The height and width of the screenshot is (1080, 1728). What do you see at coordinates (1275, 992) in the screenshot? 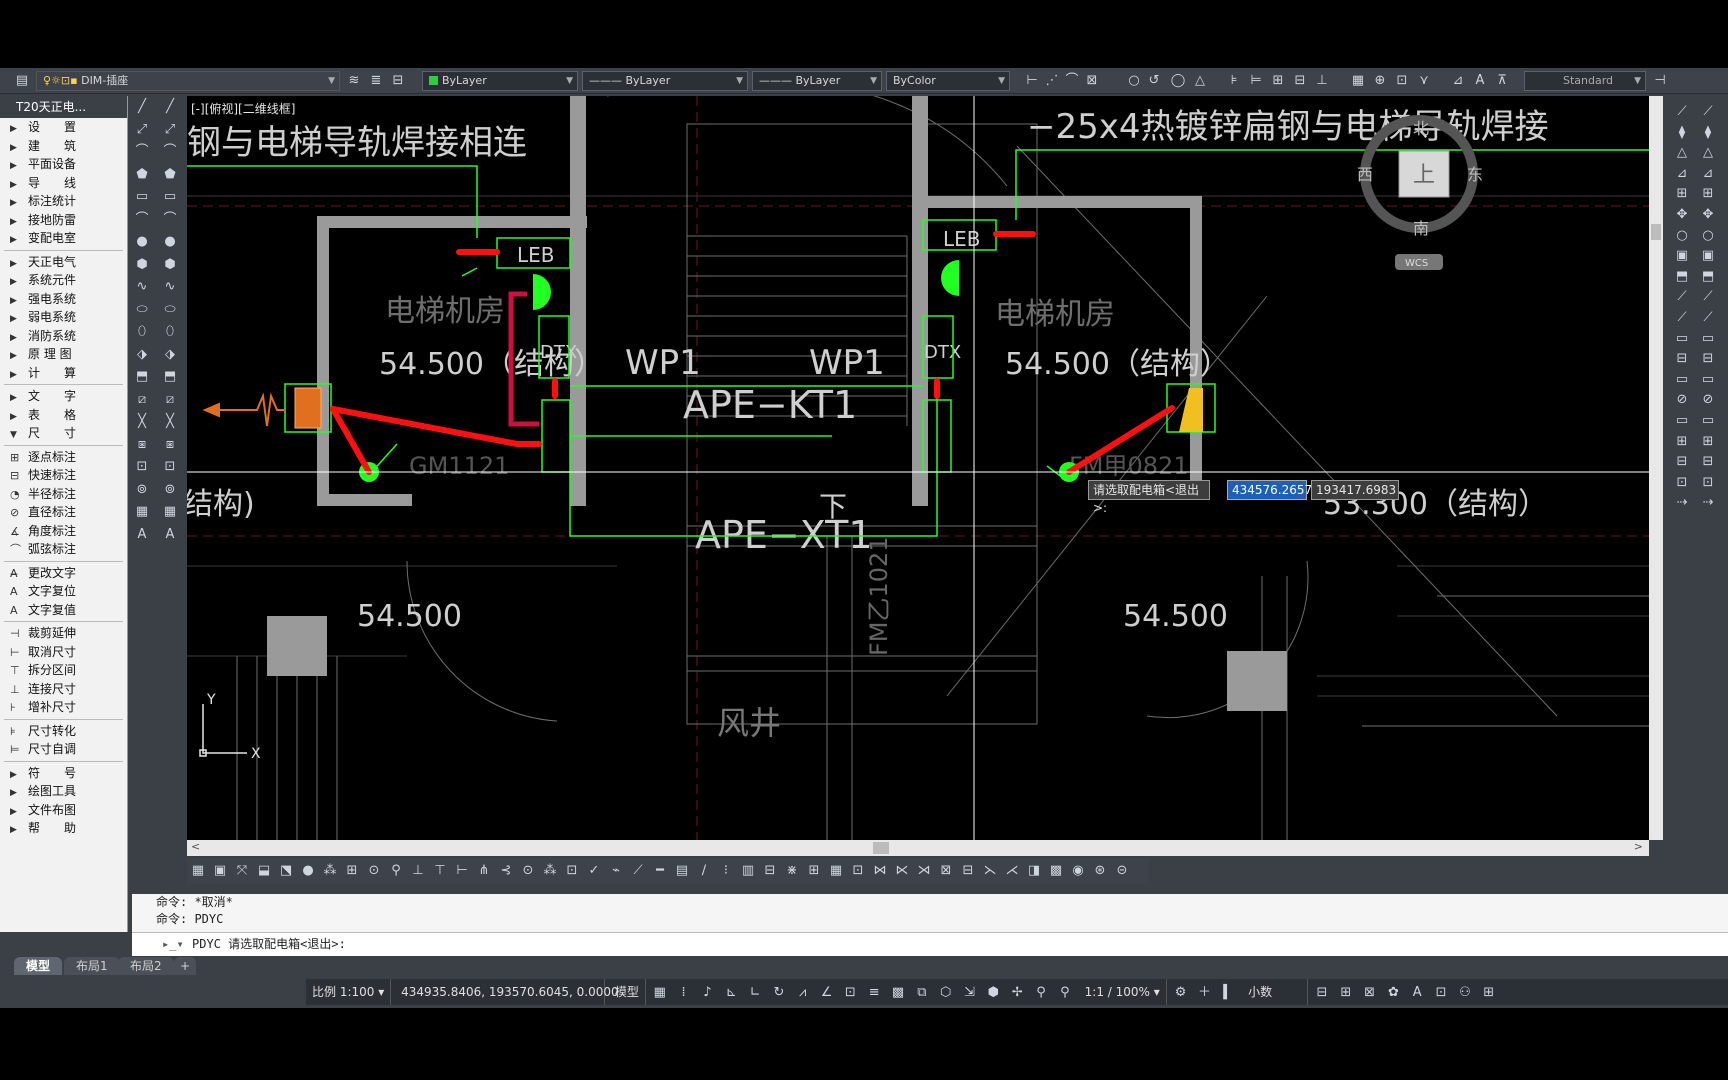
I see `units-selector: 小数` at bounding box center [1275, 992].